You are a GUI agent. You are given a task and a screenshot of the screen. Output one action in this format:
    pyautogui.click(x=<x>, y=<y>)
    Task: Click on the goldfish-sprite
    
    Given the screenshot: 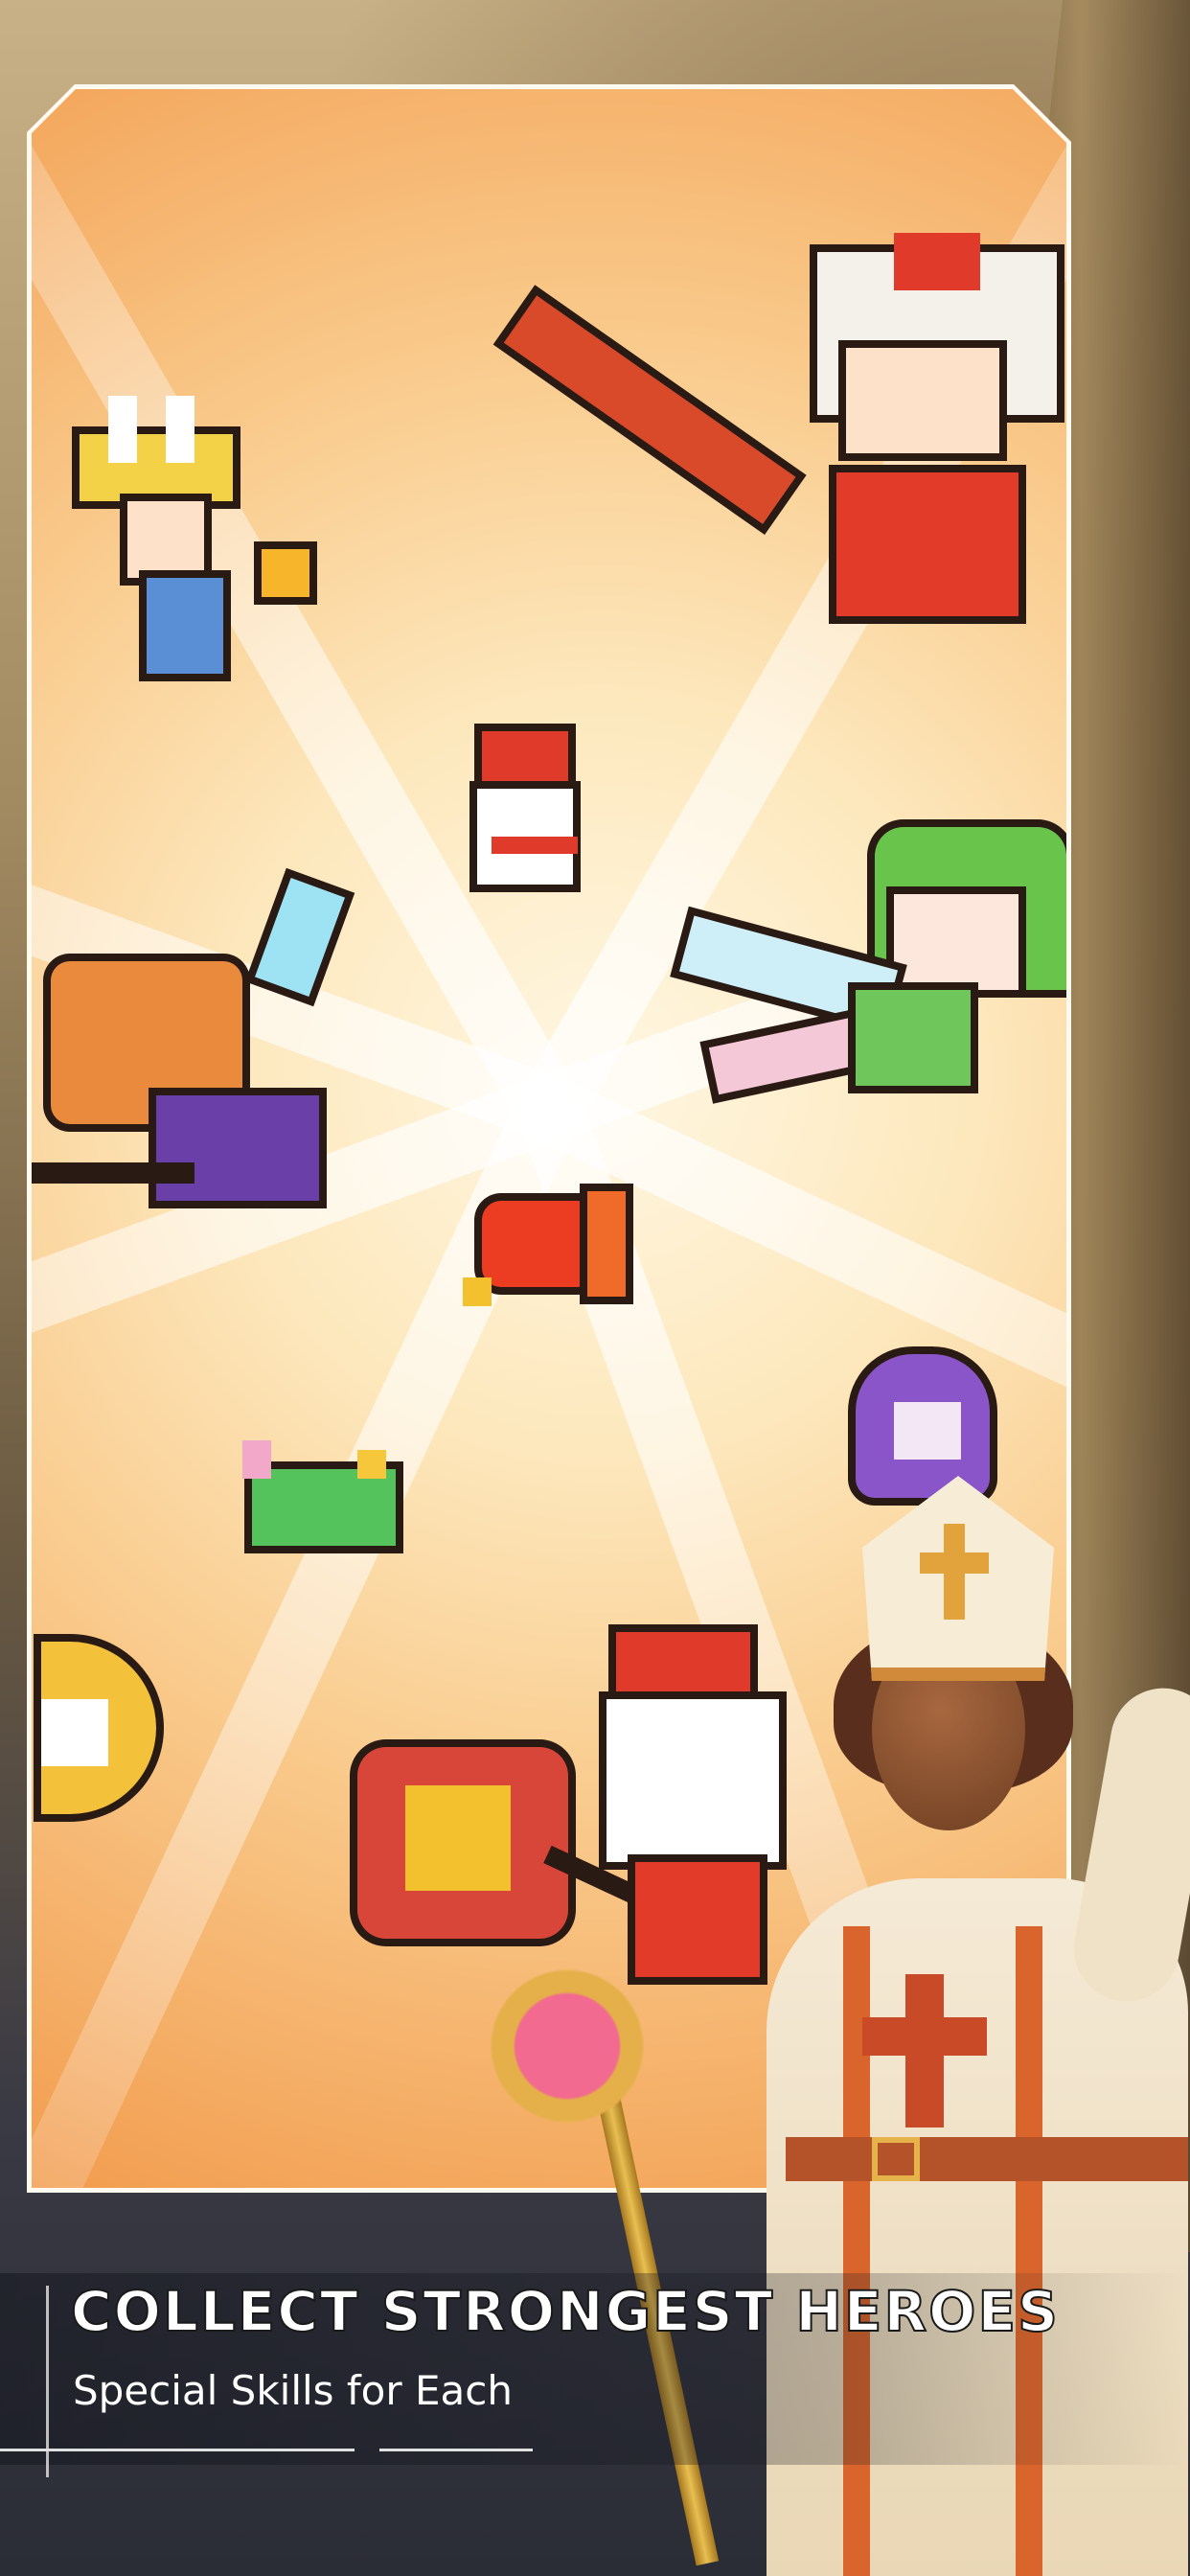 What is the action you would take?
    pyautogui.click(x=544, y=1253)
    